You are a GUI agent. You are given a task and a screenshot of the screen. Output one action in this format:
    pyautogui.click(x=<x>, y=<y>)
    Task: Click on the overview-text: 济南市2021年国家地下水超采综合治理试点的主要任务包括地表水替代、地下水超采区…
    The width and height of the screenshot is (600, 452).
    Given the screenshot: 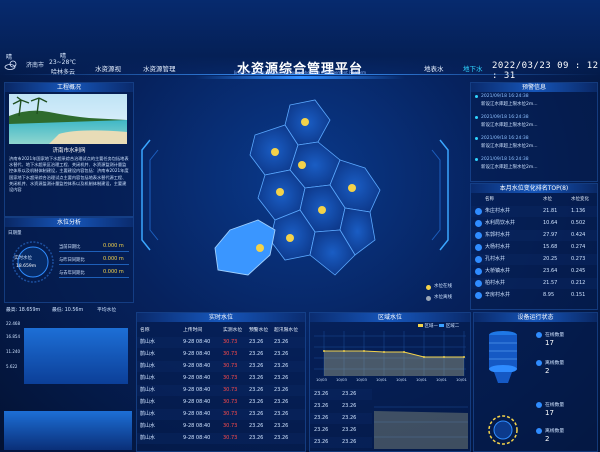 What is the action you would take?
    pyautogui.click(x=69, y=174)
    